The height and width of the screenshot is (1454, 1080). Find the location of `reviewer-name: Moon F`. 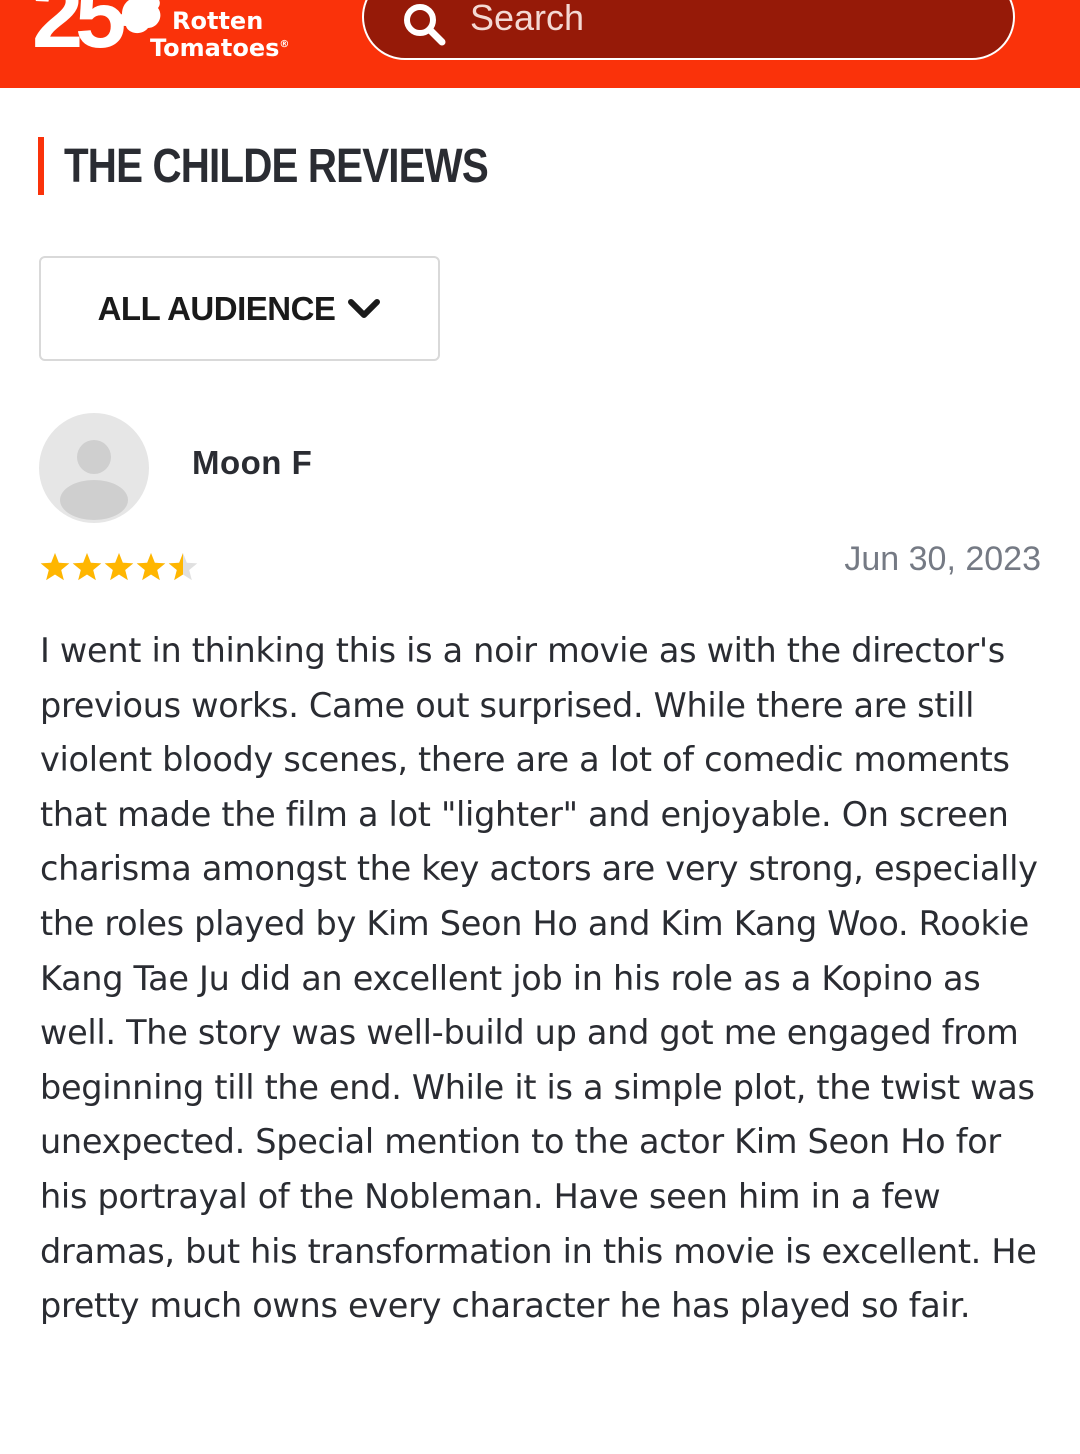

reviewer-name: Moon F is located at coordinates (252, 463).